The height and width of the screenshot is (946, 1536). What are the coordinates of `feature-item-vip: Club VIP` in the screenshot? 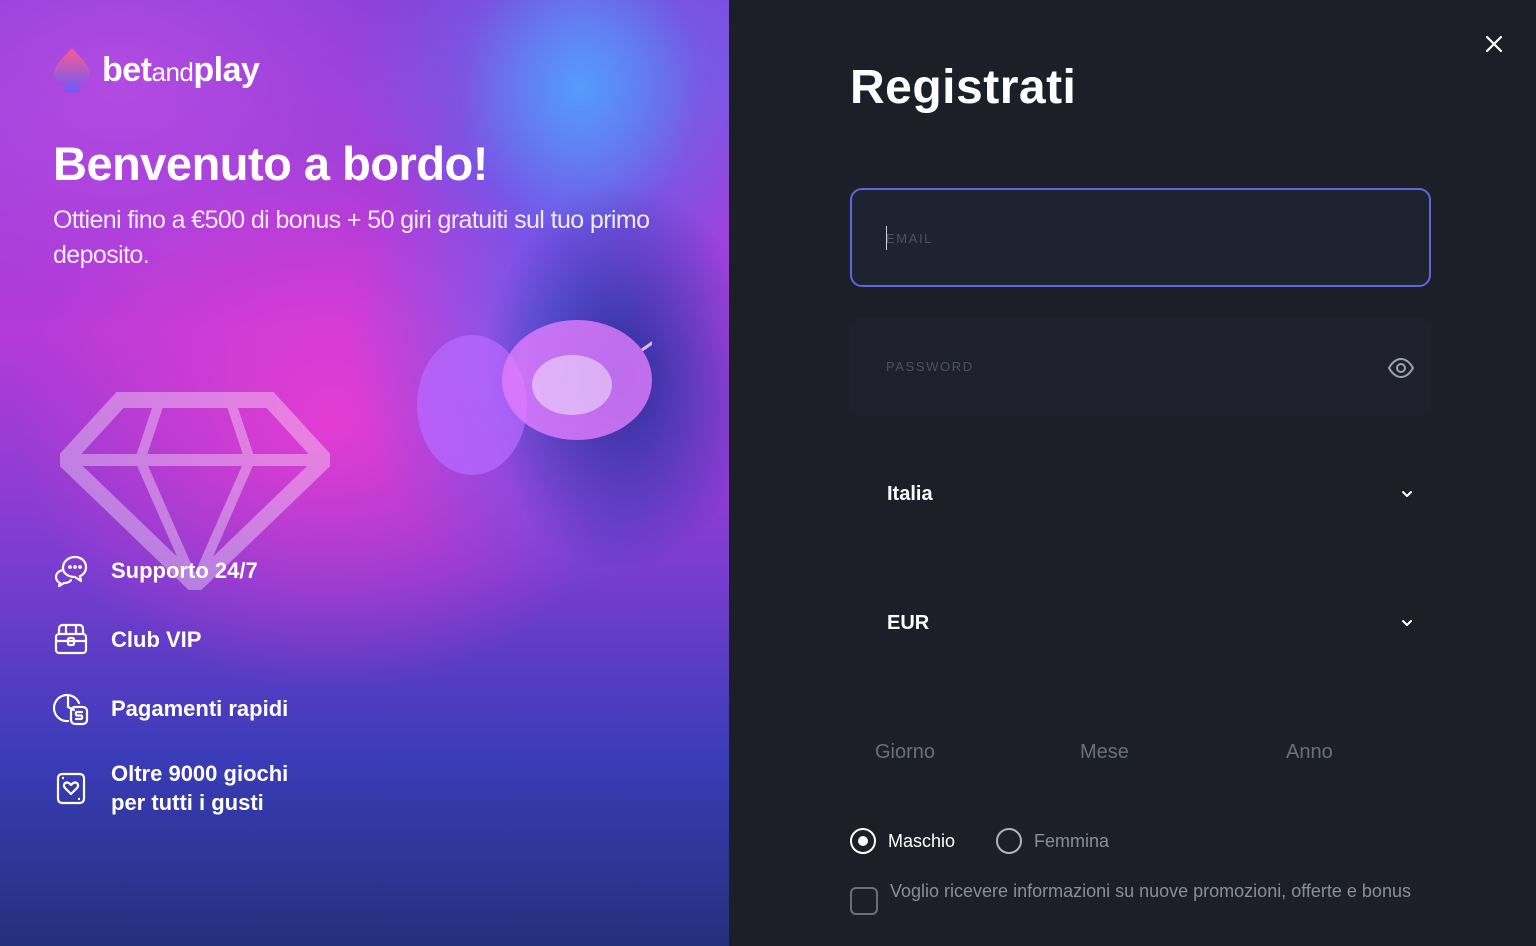 It's located at (170, 639).